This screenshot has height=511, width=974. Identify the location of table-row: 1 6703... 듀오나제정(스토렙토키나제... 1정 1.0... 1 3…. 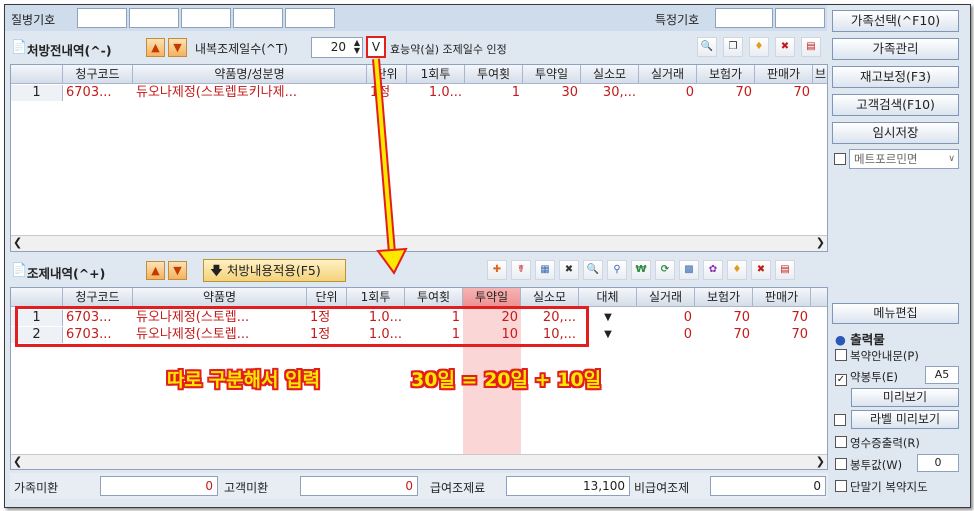
(419, 93).